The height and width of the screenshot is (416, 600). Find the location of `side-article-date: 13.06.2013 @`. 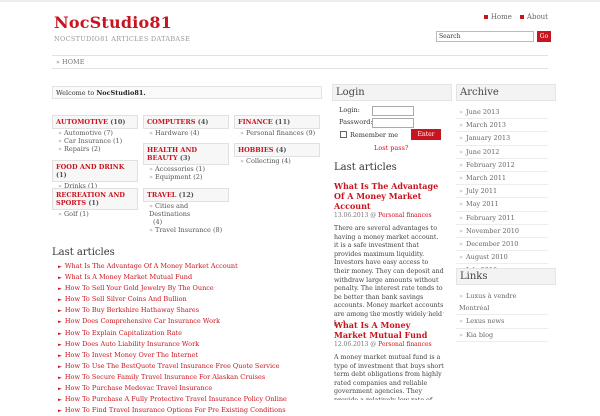

side-article-date: 13.06.2013 @ is located at coordinates (356, 215).